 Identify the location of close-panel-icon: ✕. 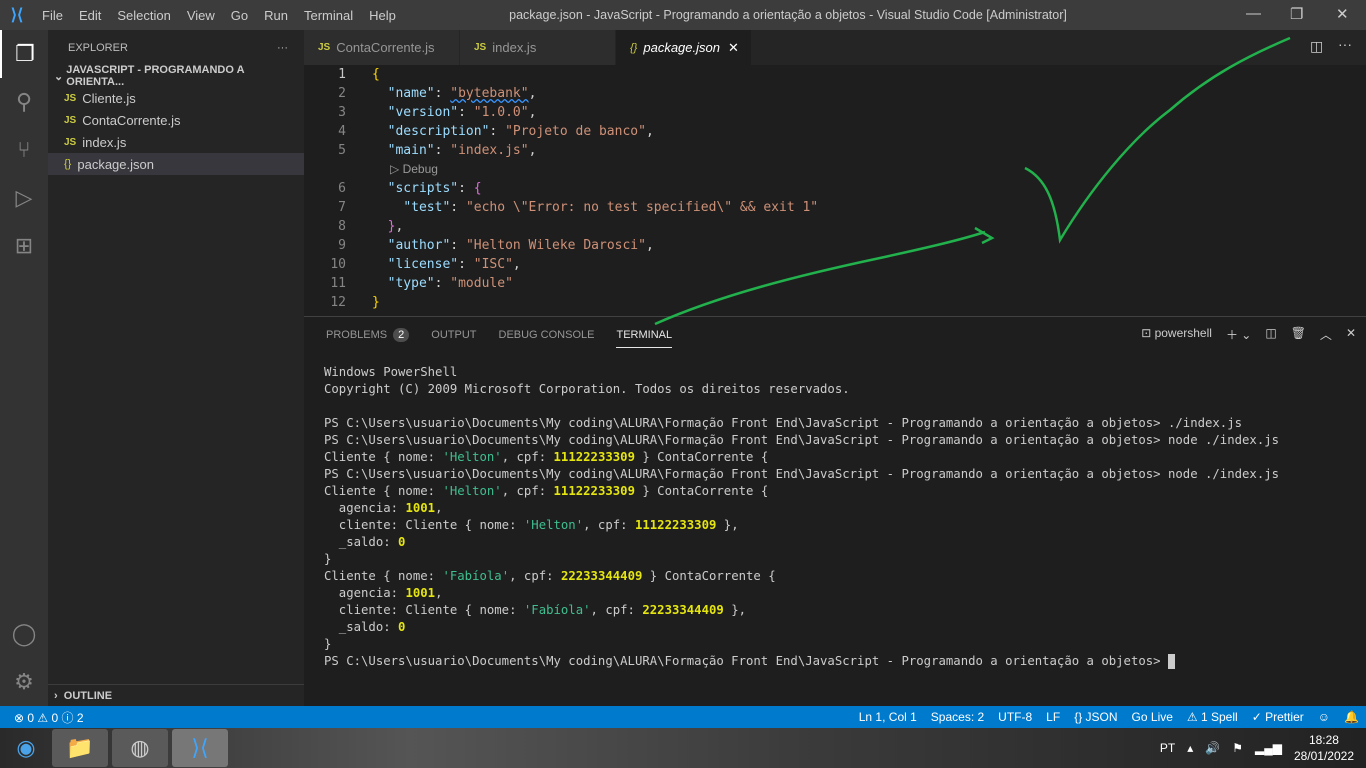
(1351, 334).